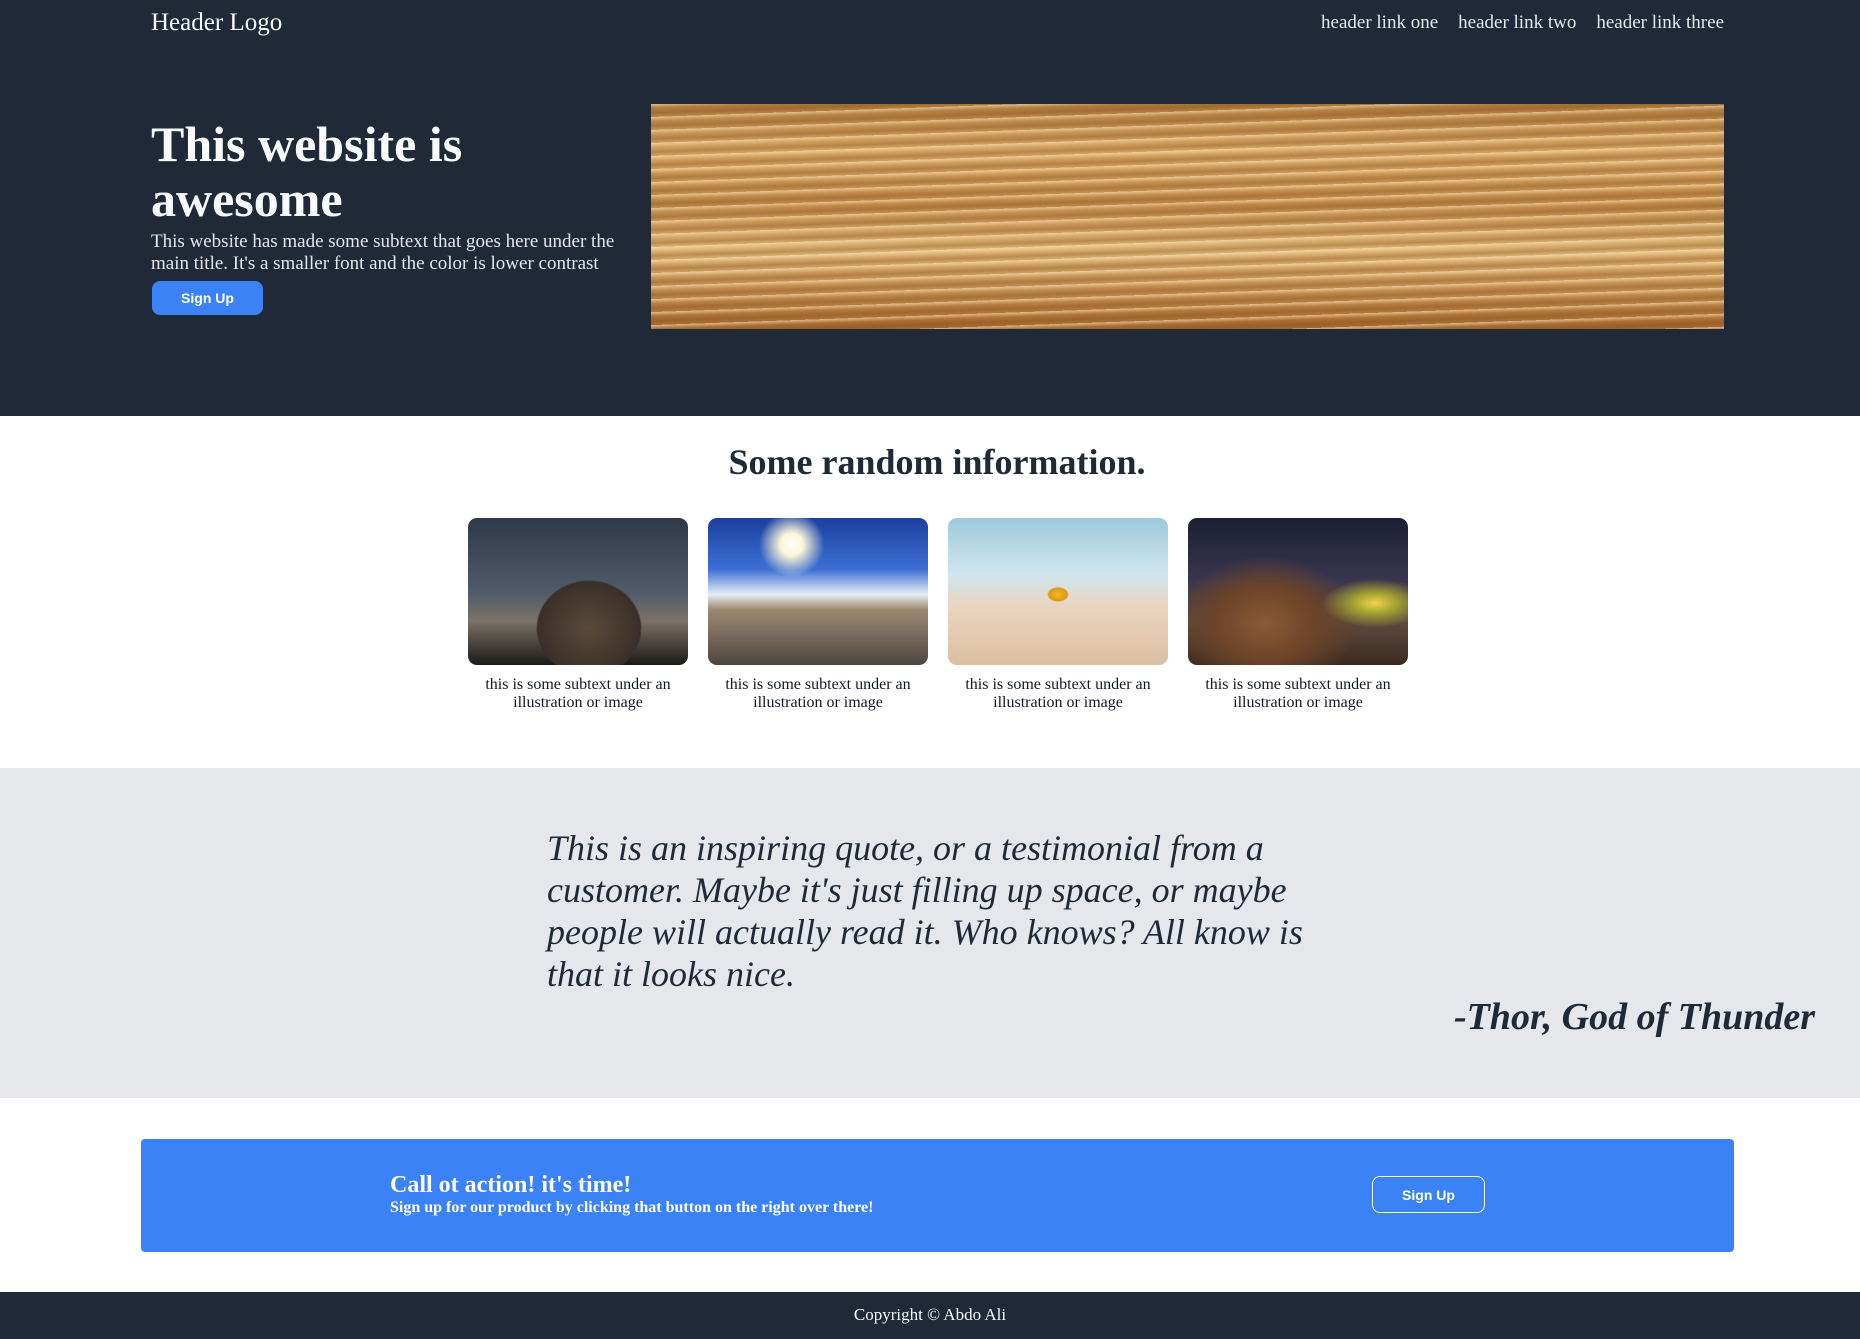 The height and width of the screenshot is (1339, 1860). I want to click on footer: Copyright © Abdo Ali, so click(930, 1315).